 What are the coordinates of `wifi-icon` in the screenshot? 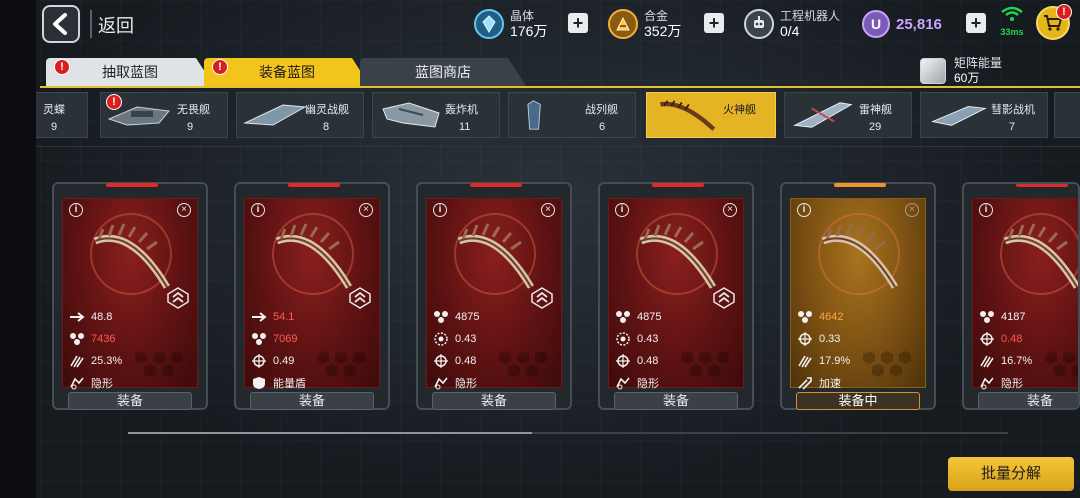 It's located at (1012, 13).